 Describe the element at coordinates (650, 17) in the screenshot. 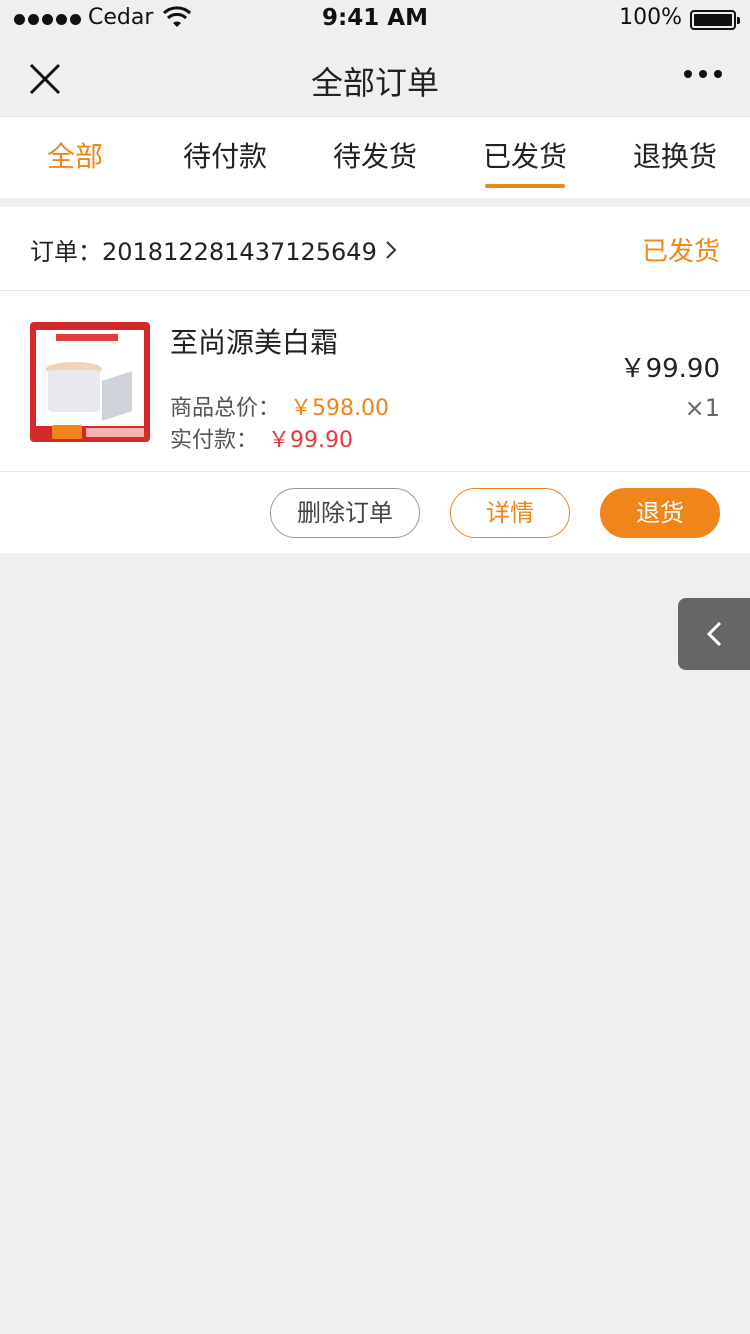

I see `battery-percentage: 100%` at that location.